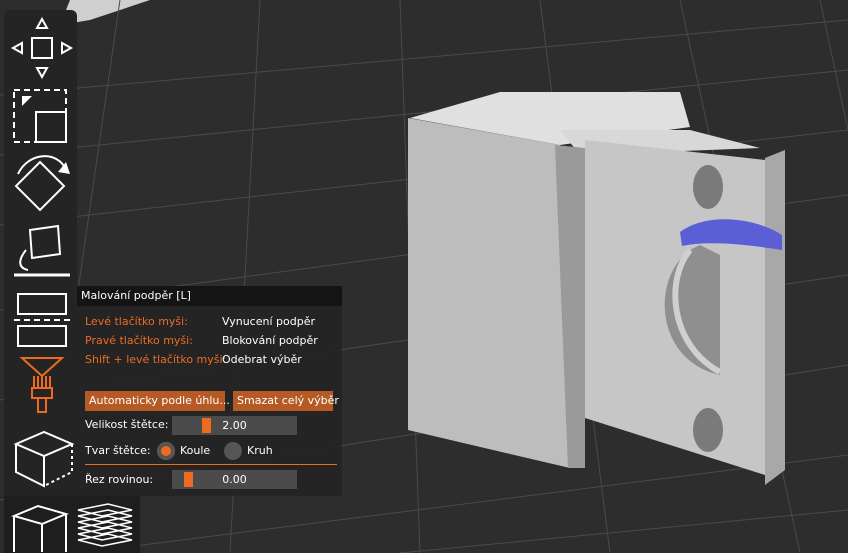 This screenshot has height=553, width=848. I want to click on shortcut-left-click-action: Vynucení podpěr, so click(268, 321).